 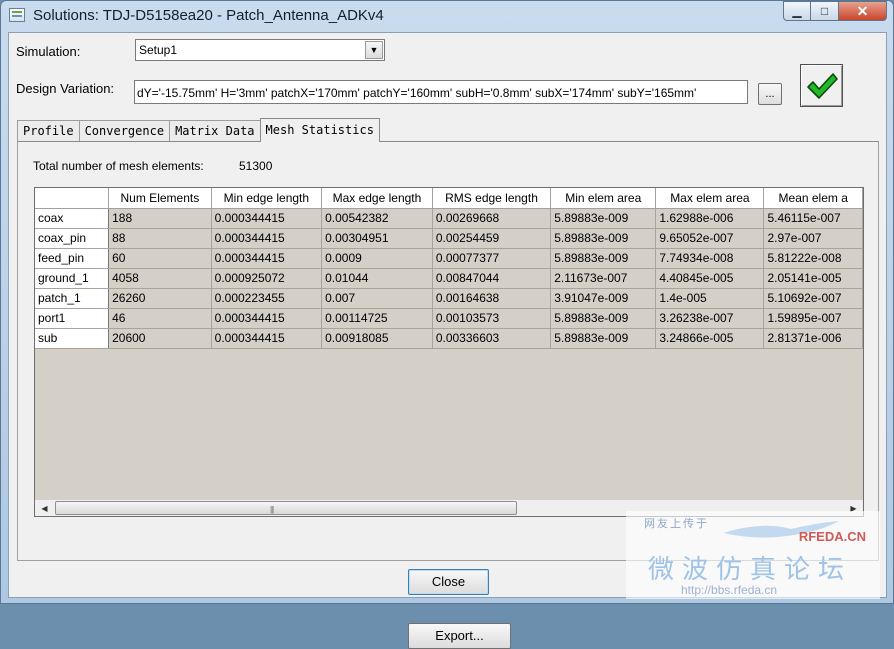 What do you see at coordinates (160, 198) in the screenshot?
I see `column-header: Num Elements` at bounding box center [160, 198].